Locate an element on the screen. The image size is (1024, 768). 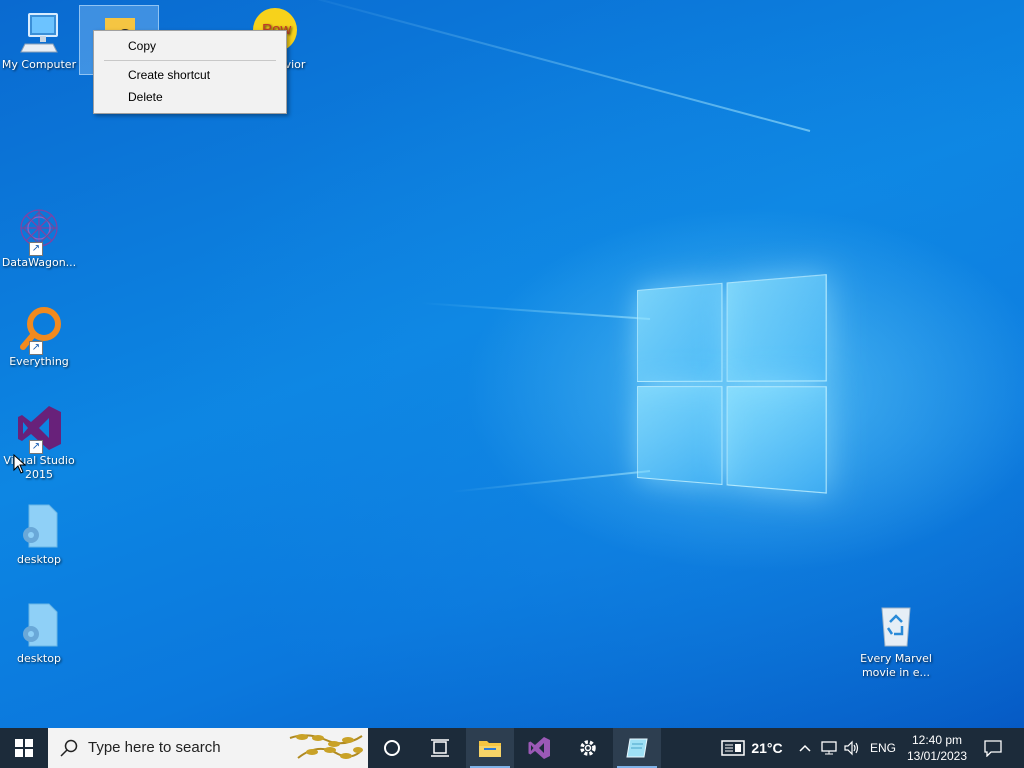
taskbar-search-box: Type here to search is located at coordinates (208, 748).